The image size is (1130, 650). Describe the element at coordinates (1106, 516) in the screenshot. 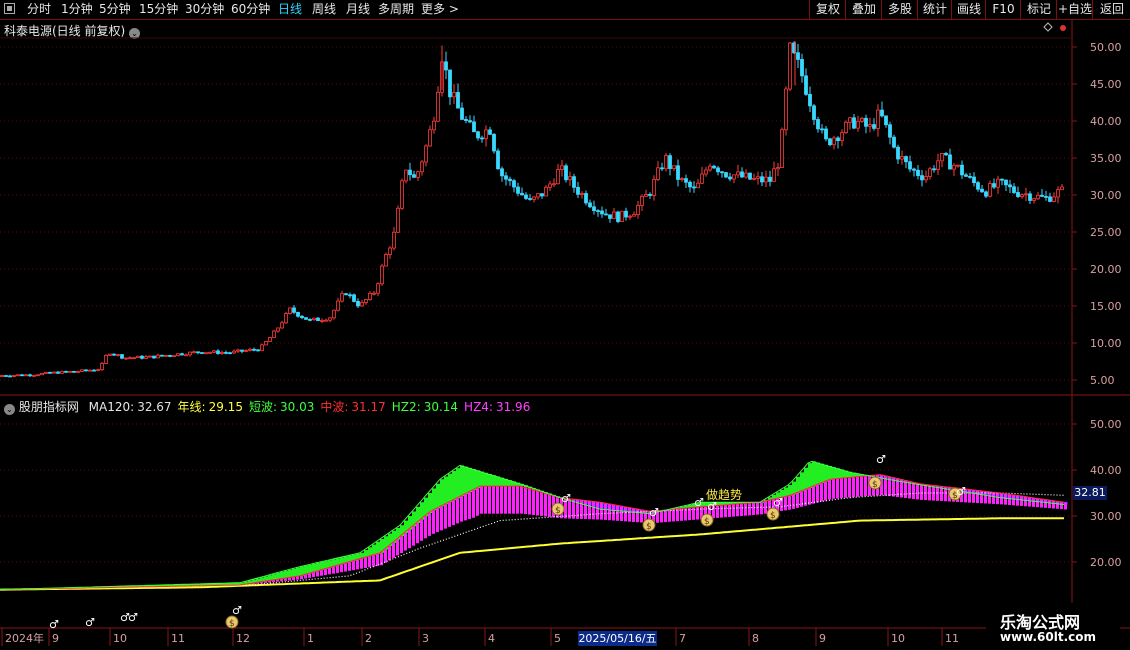

I see `indicator-tick-label: 30.00` at that location.